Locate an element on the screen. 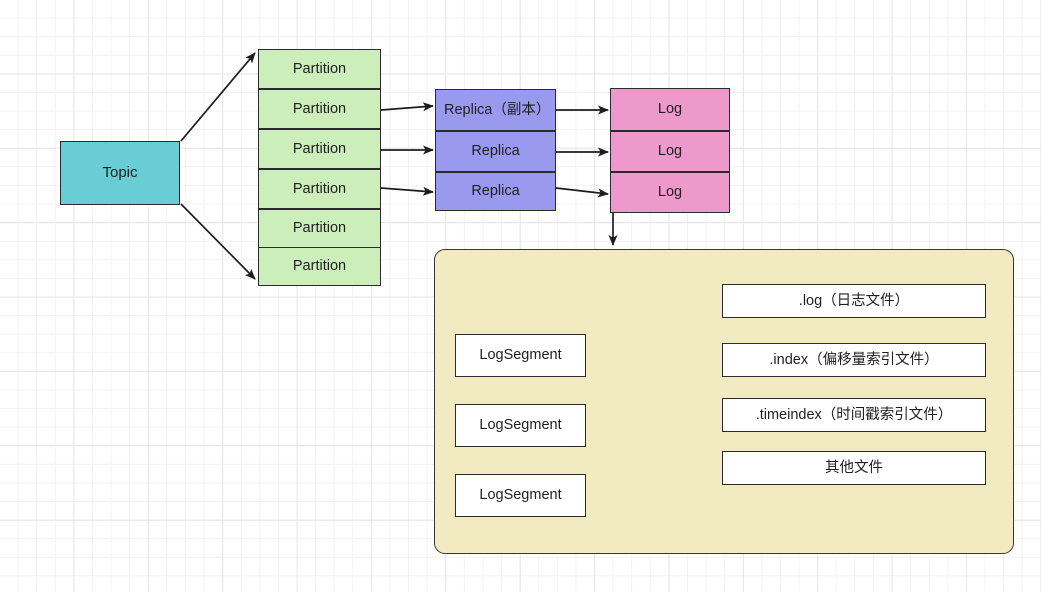  file-label: 其他文件 is located at coordinates (854, 467).